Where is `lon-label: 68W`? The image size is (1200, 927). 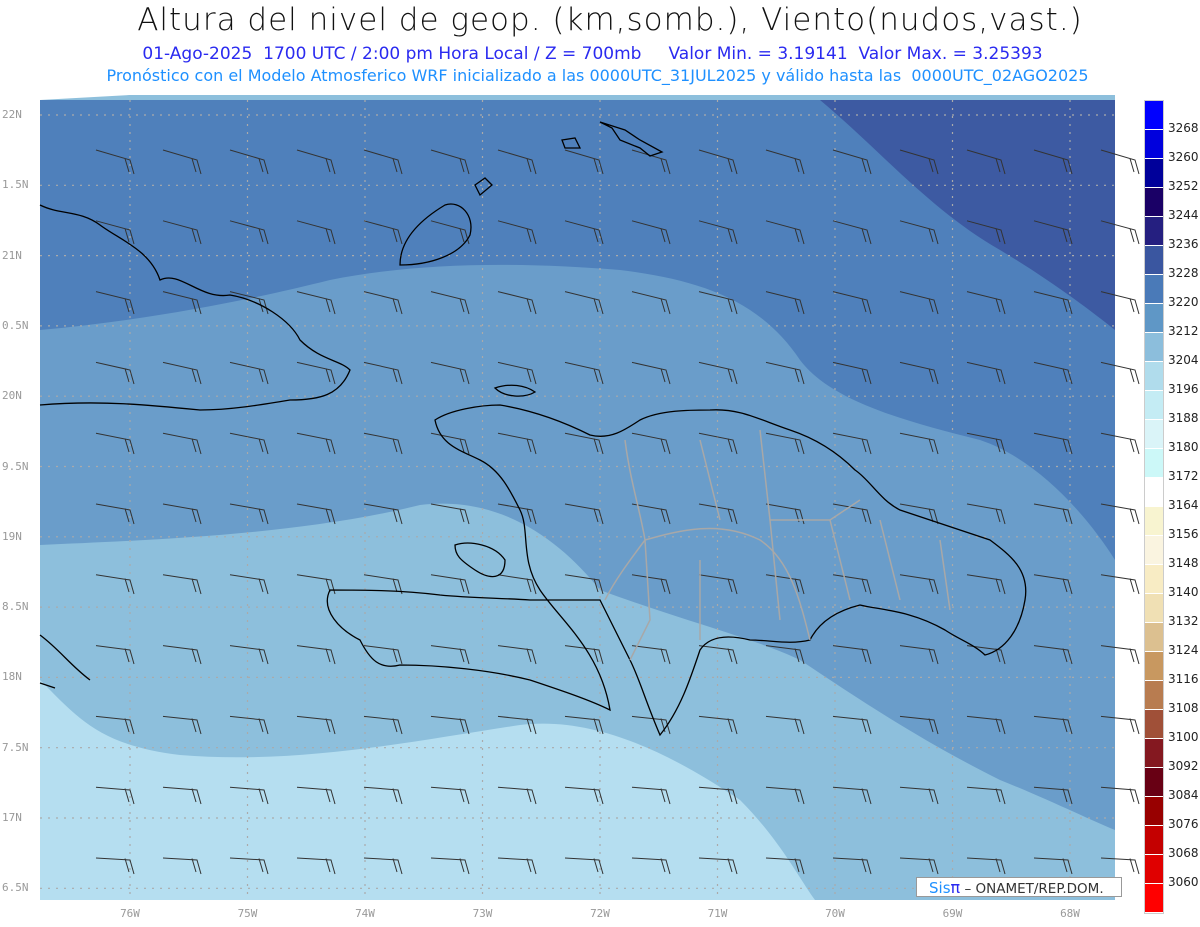
lon-label: 68W is located at coordinates (1070, 913).